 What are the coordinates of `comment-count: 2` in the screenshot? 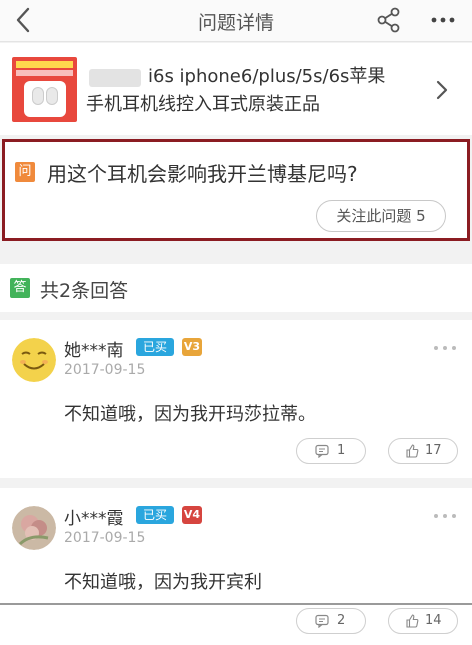 It's located at (341, 620).